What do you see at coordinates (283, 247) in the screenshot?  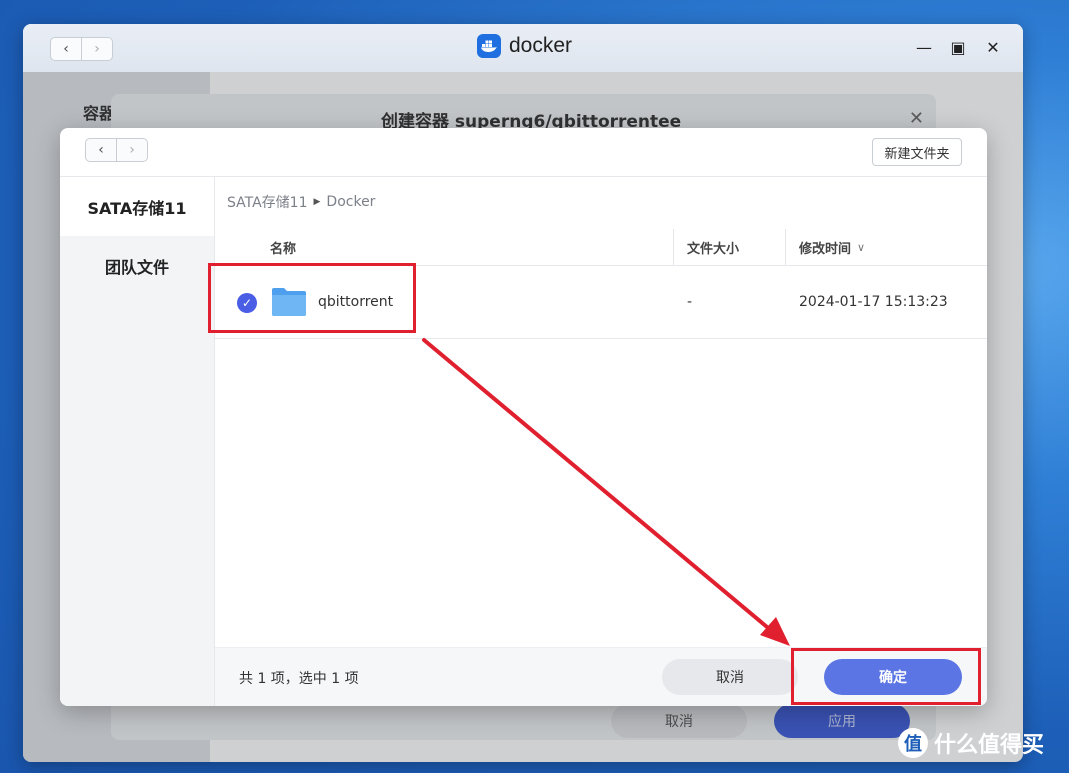 I see `column-name: 名称` at bounding box center [283, 247].